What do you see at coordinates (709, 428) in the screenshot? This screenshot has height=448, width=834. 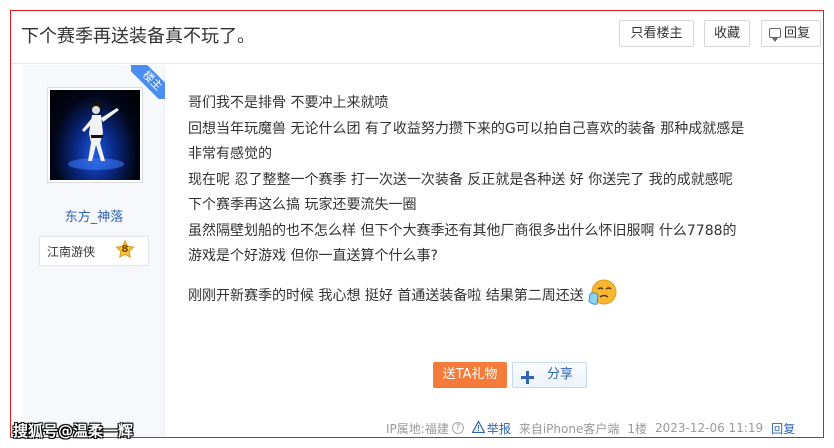 I see `post-timestamp: 2023-12-06 11:19` at bounding box center [709, 428].